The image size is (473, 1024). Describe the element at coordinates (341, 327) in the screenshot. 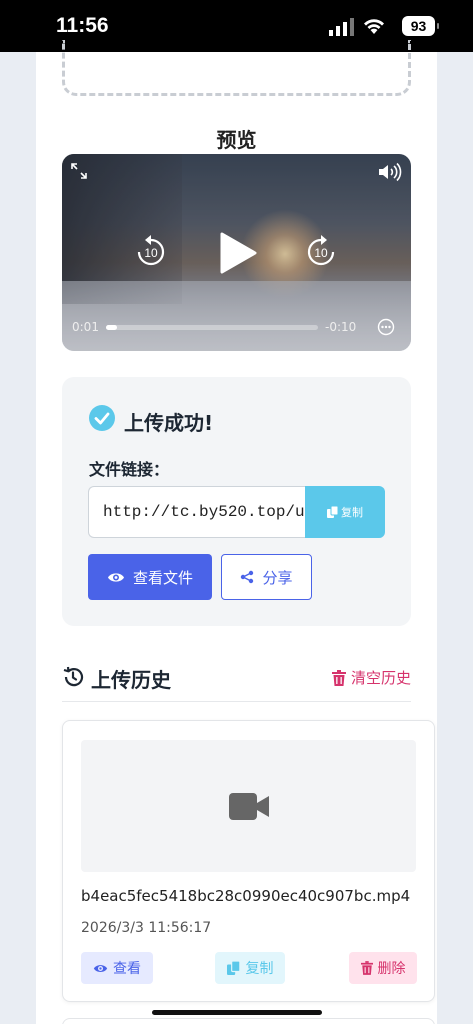

I see `video-time-remaining: -0:10` at that location.